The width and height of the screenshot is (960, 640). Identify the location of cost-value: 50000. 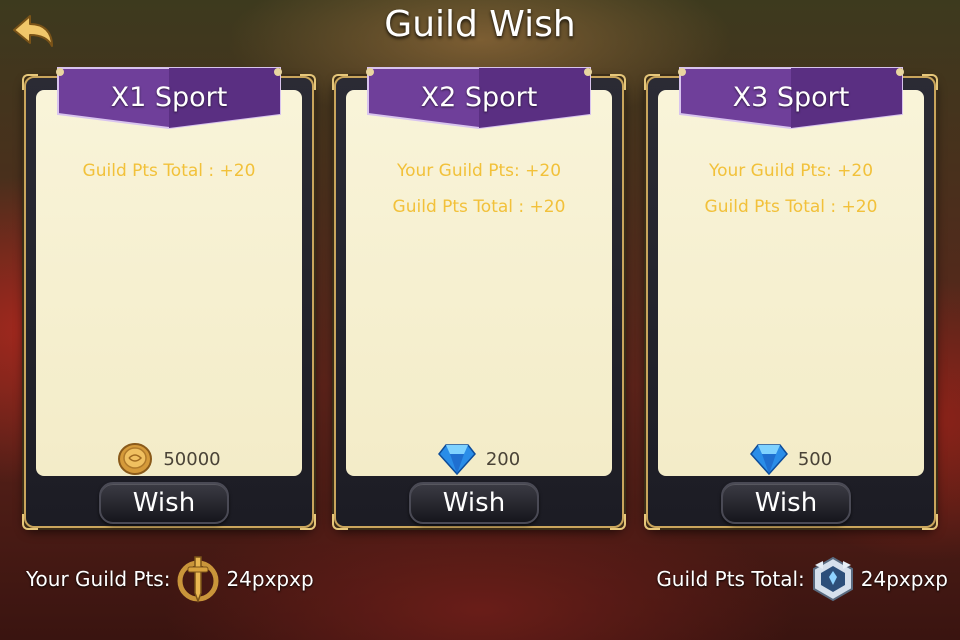
(192, 459).